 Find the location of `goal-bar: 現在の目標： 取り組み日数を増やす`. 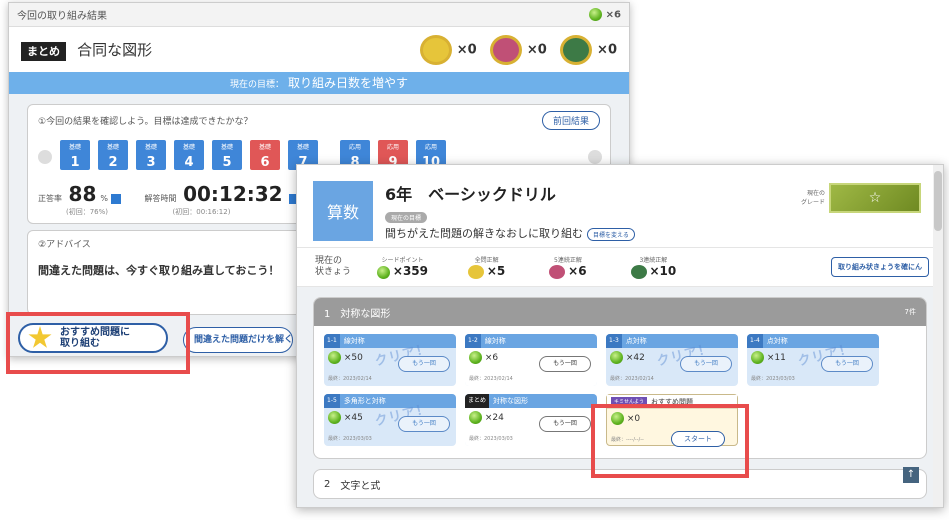

goal-bar: 現在の目標： 取り組み日数を増やす is located at coordinates (319, 83).